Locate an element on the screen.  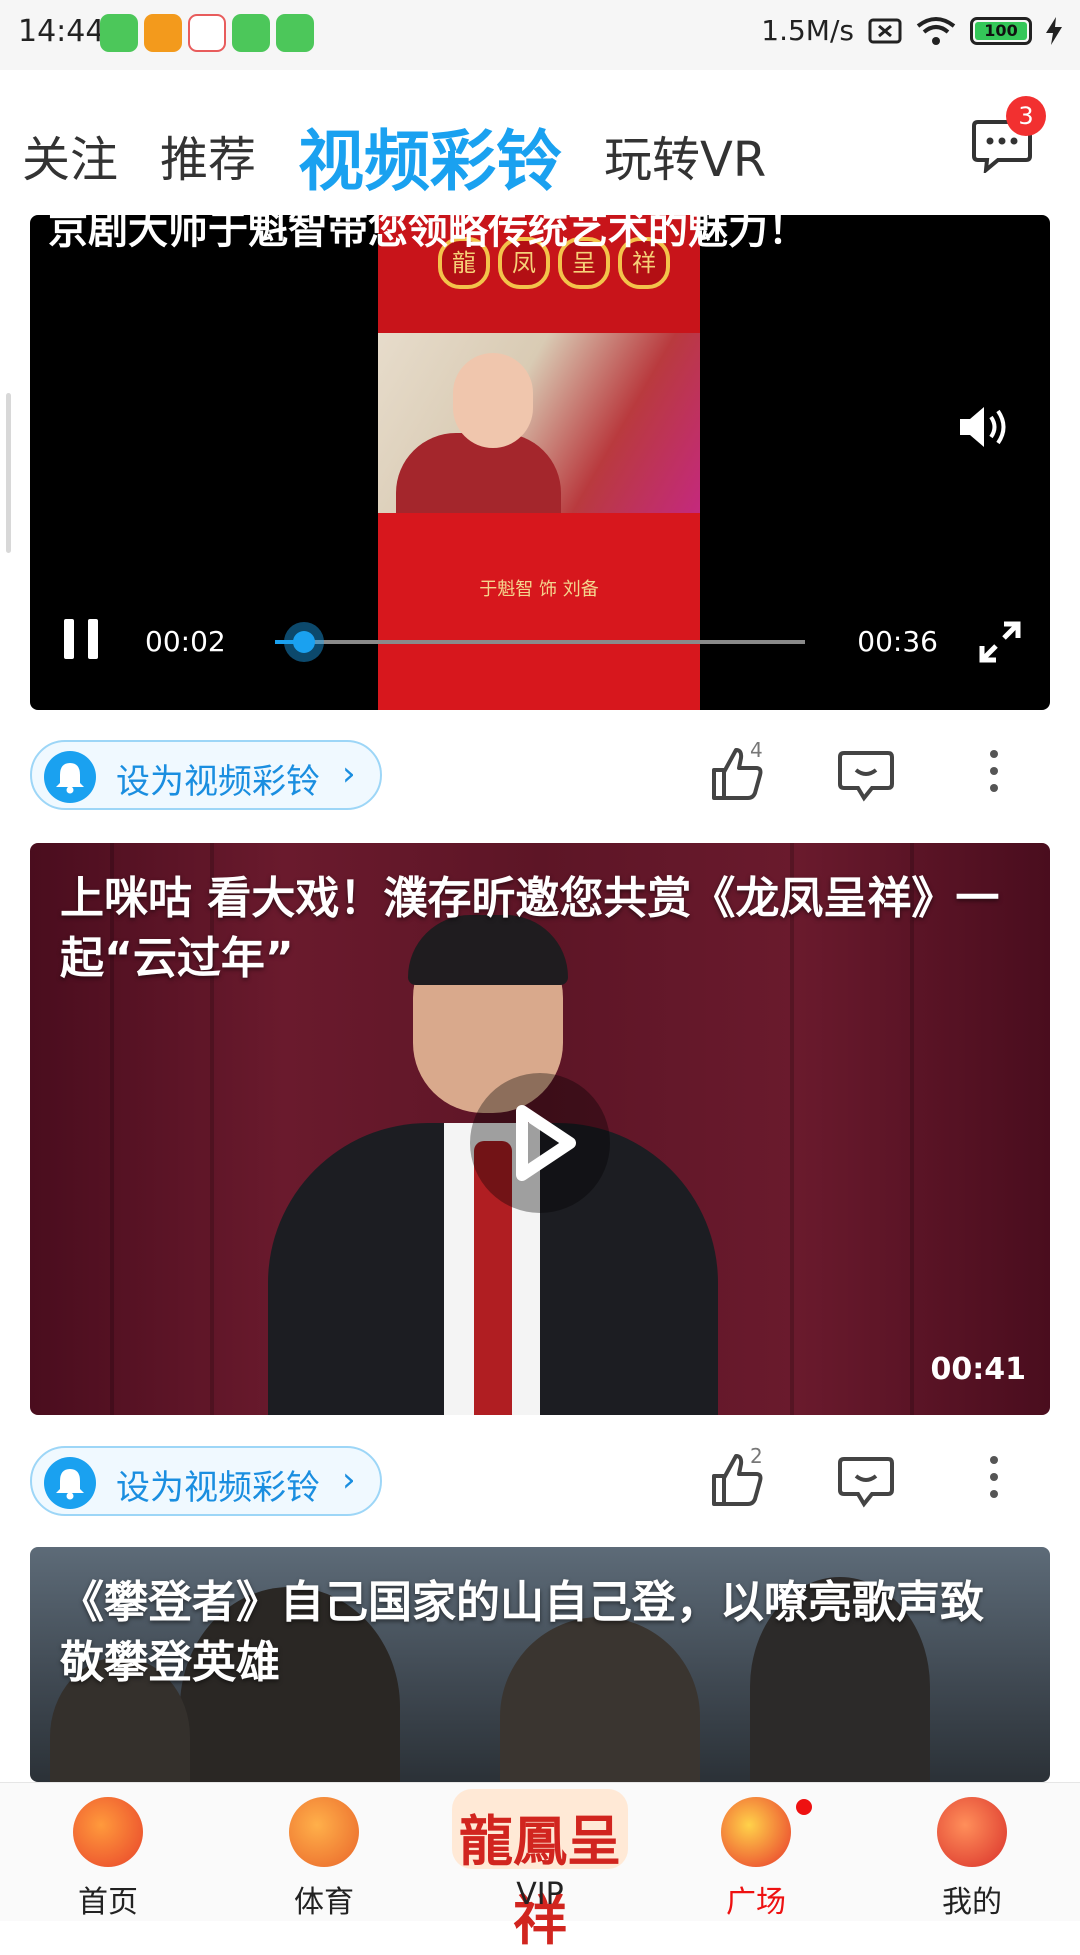
nav-home: 首页 is located at coordinates (108, 1852).